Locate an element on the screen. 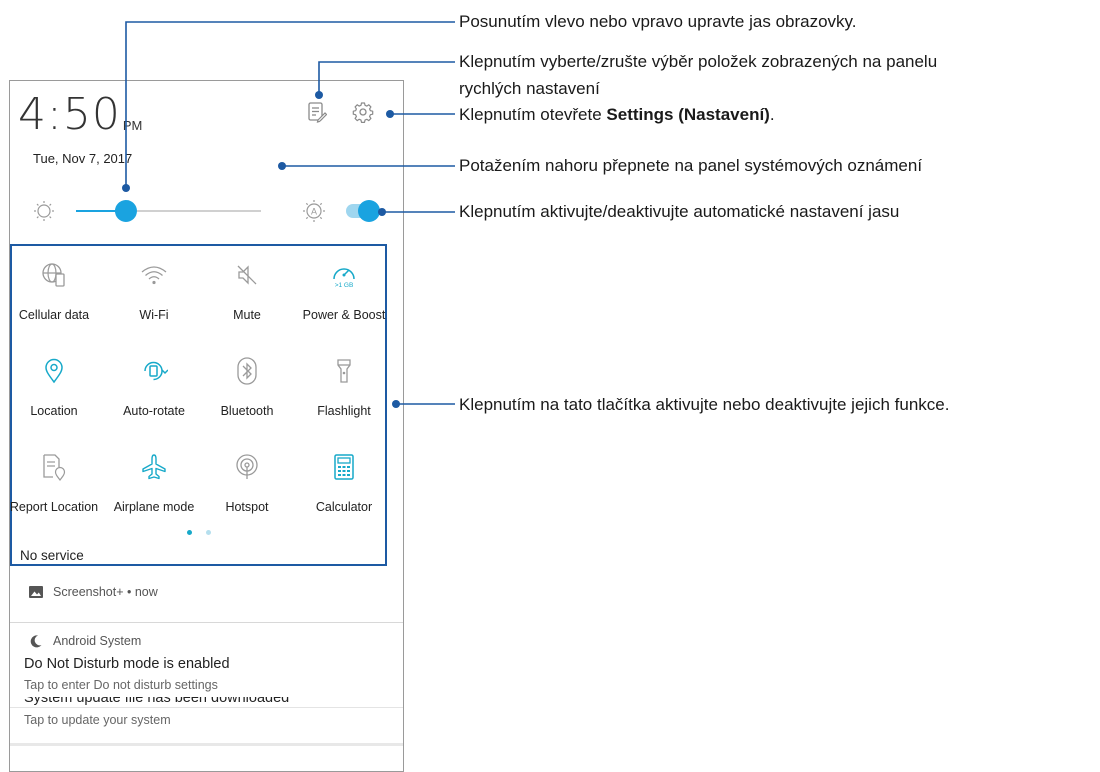 The height and width of the screenshot is (772, 1100). annotation-edit-line2: rychlých nastavení is located at coordinates (529, 88).